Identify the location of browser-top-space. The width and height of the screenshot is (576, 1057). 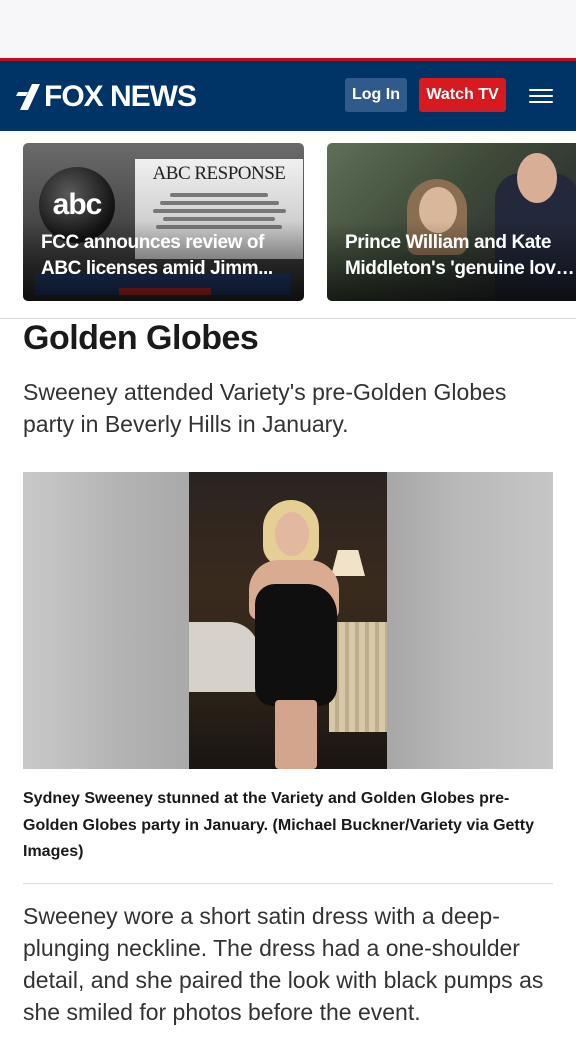
(288, 29).